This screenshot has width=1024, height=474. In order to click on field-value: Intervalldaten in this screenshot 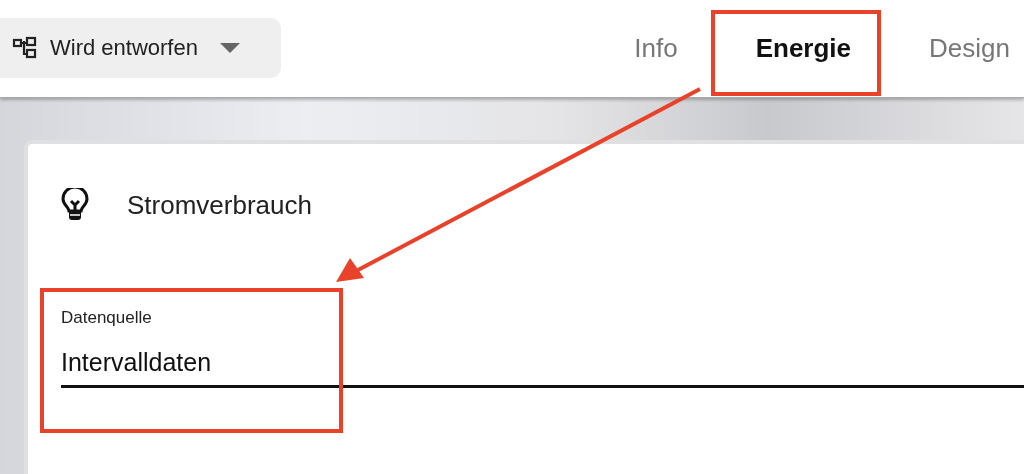, I will do `click(137, 362)`.